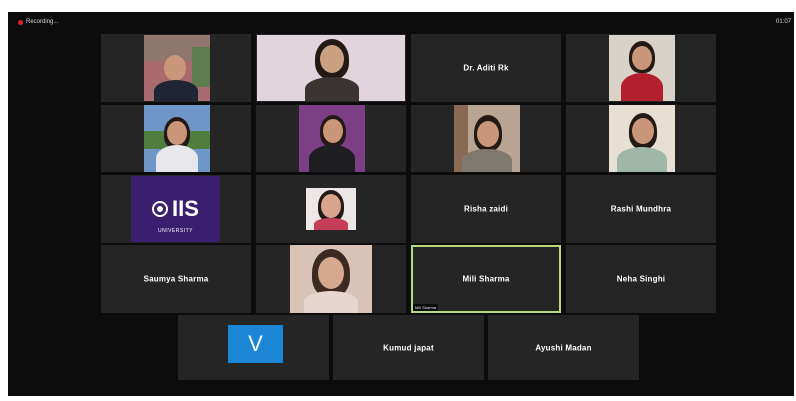 This screenshot has width=796, height=401. I want to click on participant-tile-rashi-mundhra: Rashi Mundhra, so click(641, 209).